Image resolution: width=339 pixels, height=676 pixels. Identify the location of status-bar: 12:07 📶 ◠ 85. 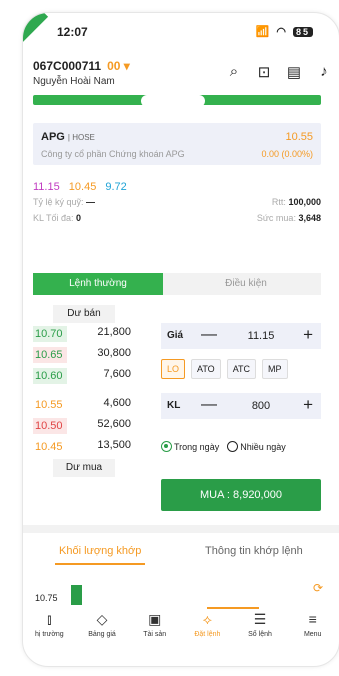
(181, 32).